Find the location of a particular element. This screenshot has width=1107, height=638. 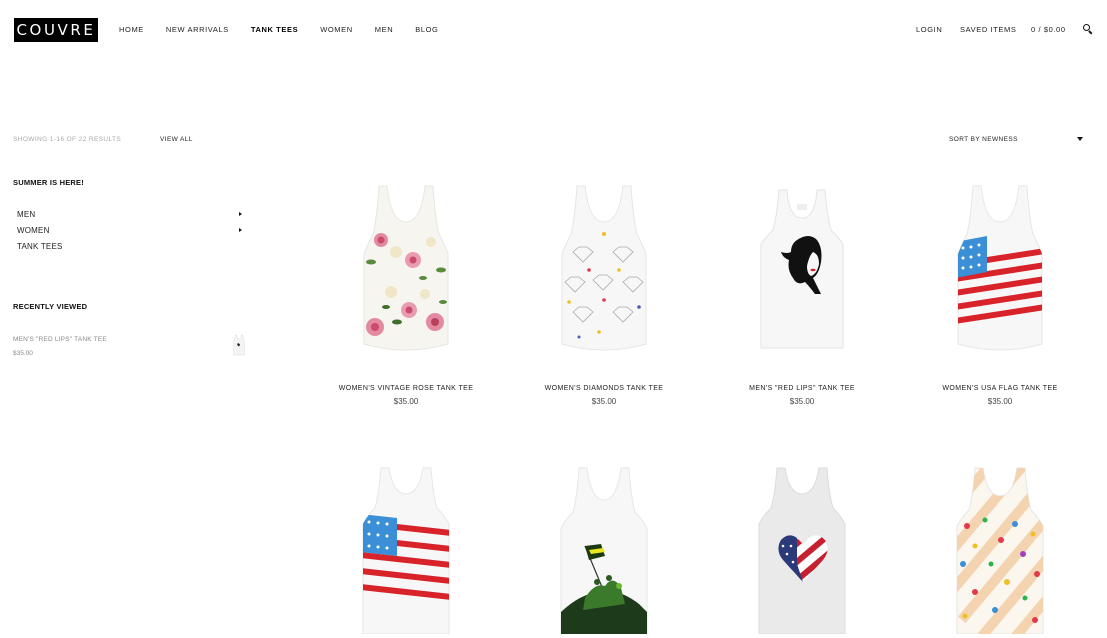

product-name: WOMEN'S USA FLAG TANK TEE is located at coordinates (1000, 388).